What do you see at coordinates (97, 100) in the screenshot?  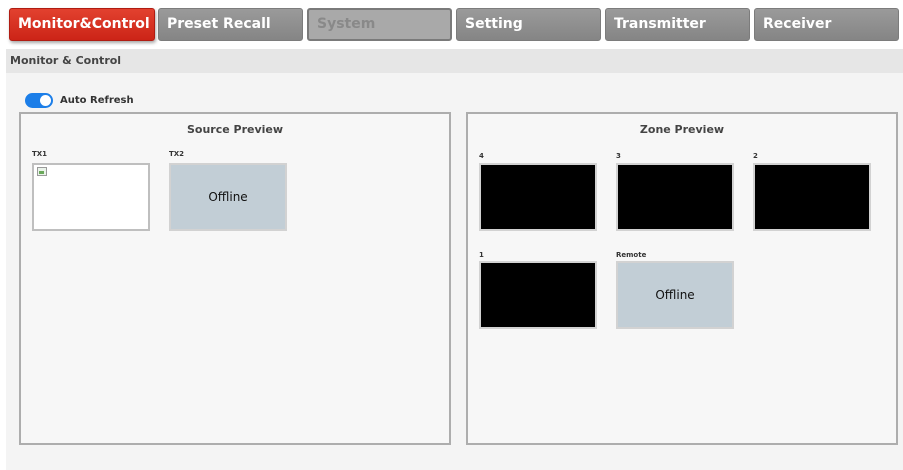 I see `auto-refresh-label: Auto Refresh` at bounding box center [97, 100].